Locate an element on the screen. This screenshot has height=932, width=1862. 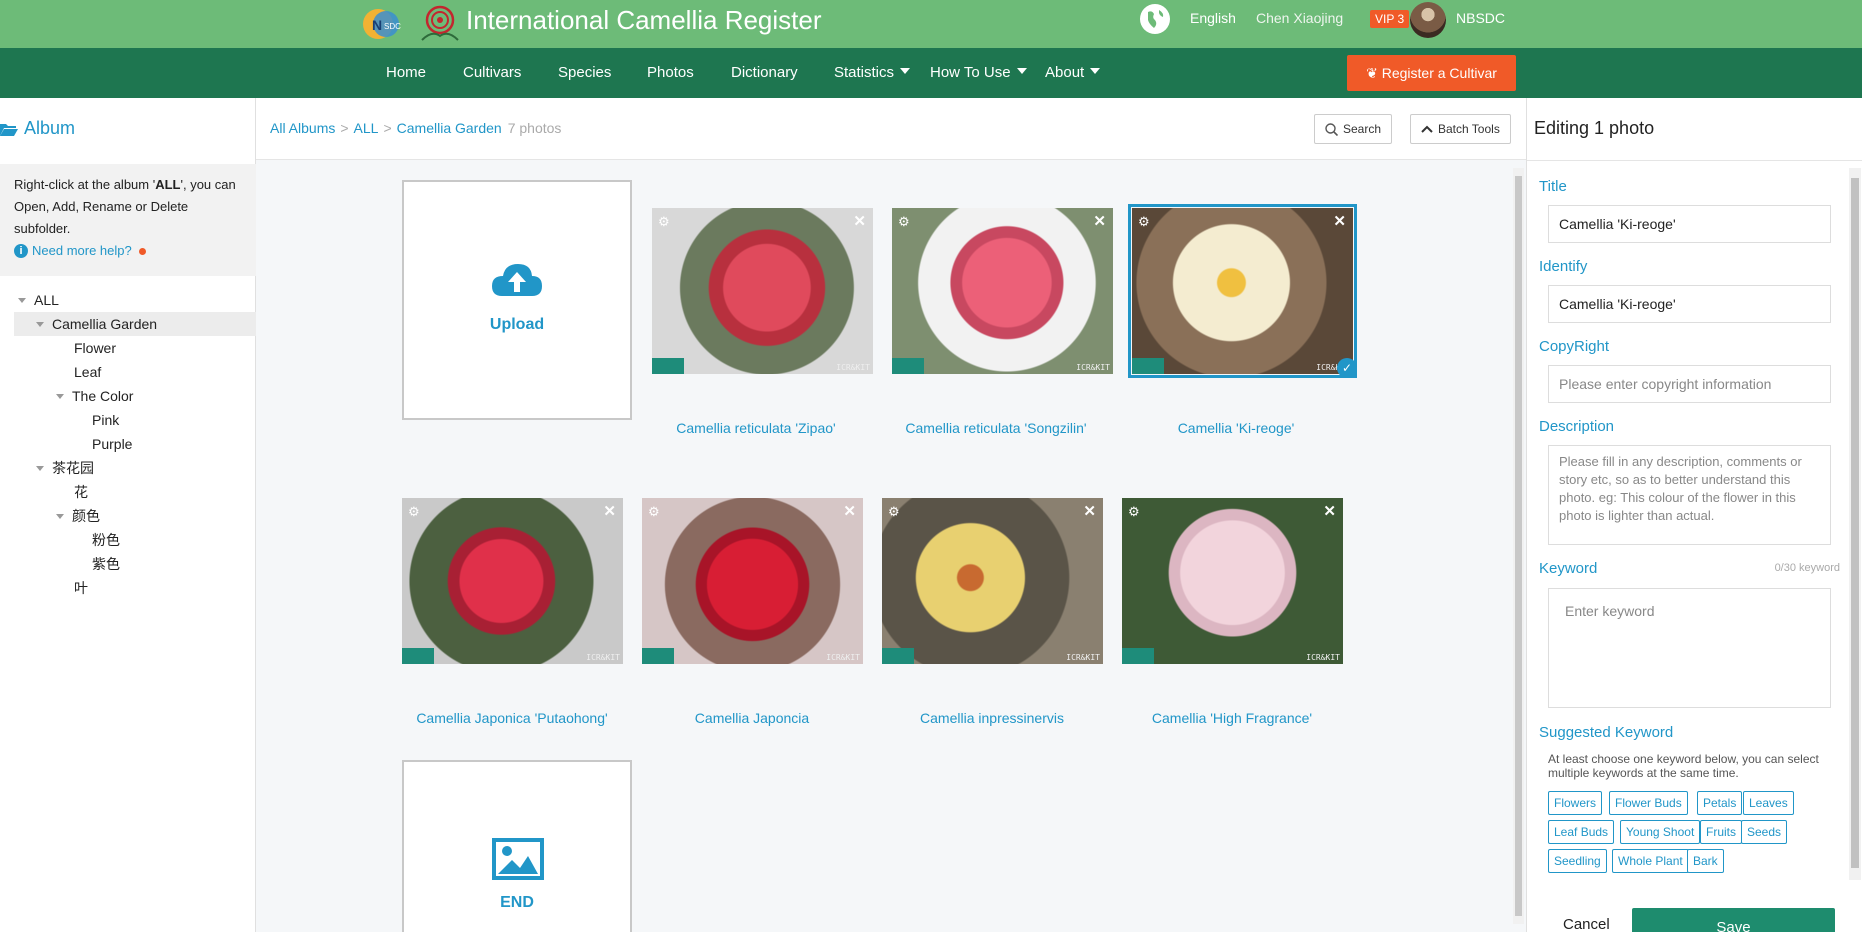
tree-item-leaf: Leaf is located at coordinates (135, 372).